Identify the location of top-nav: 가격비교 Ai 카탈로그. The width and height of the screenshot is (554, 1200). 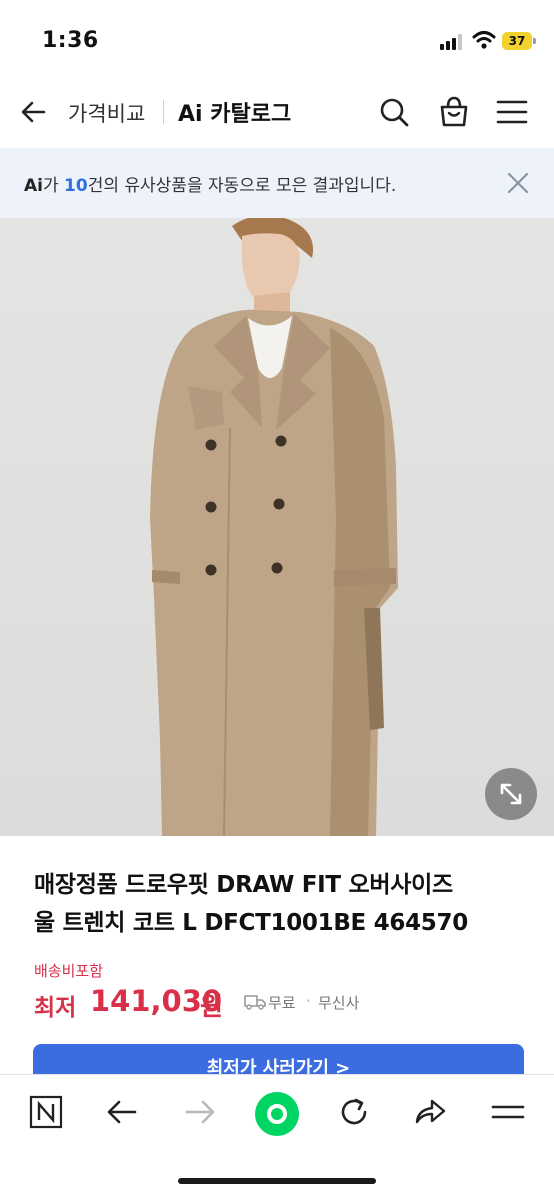
(277, 113).